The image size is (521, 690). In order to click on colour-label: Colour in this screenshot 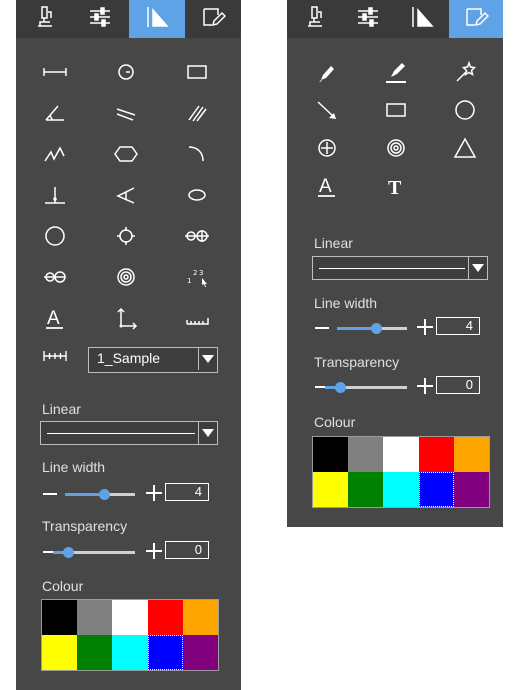, I will do `click(335, 422)`.